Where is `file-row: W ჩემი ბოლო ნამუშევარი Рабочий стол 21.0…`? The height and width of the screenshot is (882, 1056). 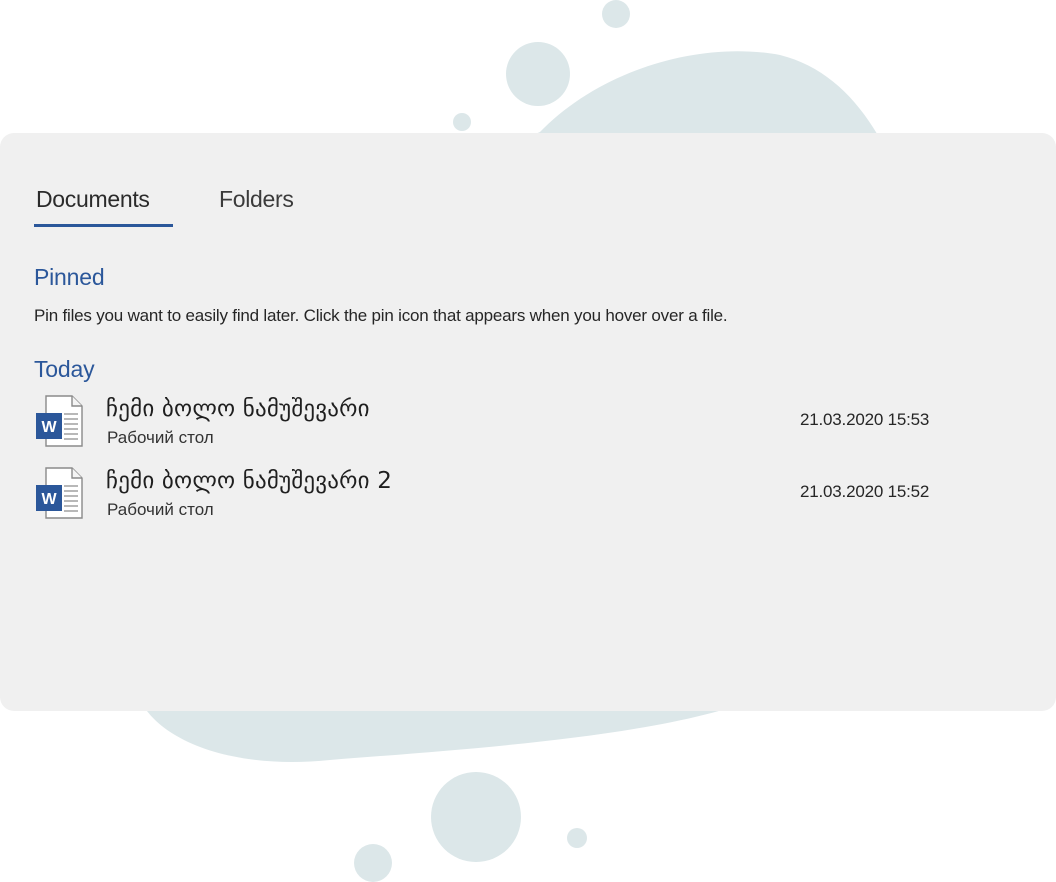 file-row: W ჩემი ბოლო ნამუშევარი Рабочий стол 21.0… is located at coordinates (499, 425).